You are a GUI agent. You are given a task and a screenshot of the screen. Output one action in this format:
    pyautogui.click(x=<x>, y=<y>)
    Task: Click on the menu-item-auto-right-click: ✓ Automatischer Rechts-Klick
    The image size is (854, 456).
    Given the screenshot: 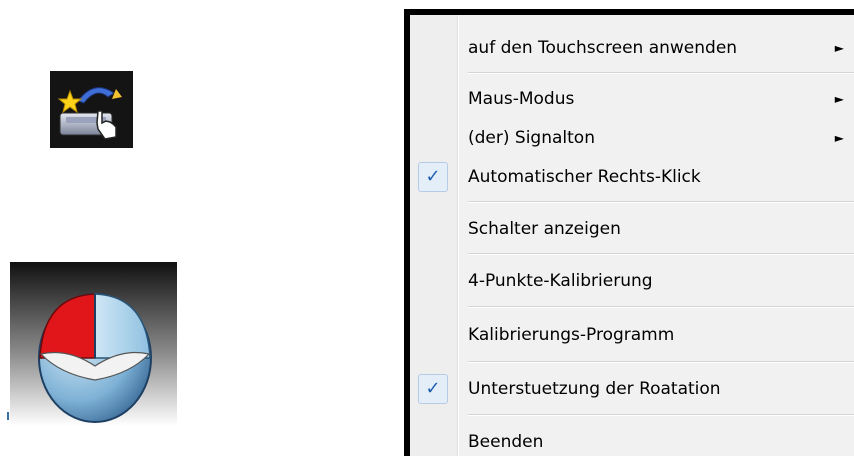 What is the action you would take?
    pyautogui.click(x=632, y=177)
    